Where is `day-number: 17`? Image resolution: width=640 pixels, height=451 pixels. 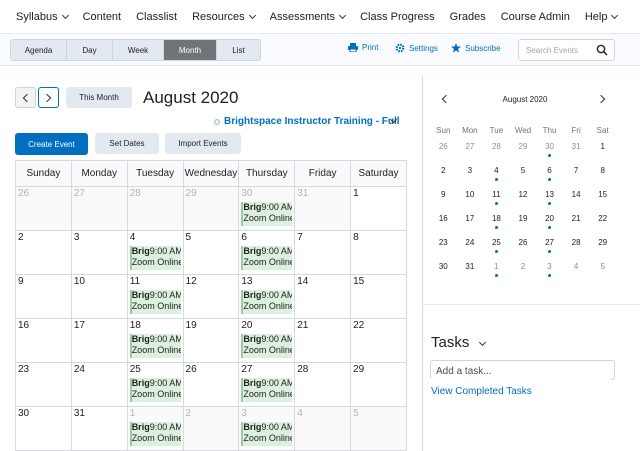
day-number: 17 is located at coordinates (99, 327).